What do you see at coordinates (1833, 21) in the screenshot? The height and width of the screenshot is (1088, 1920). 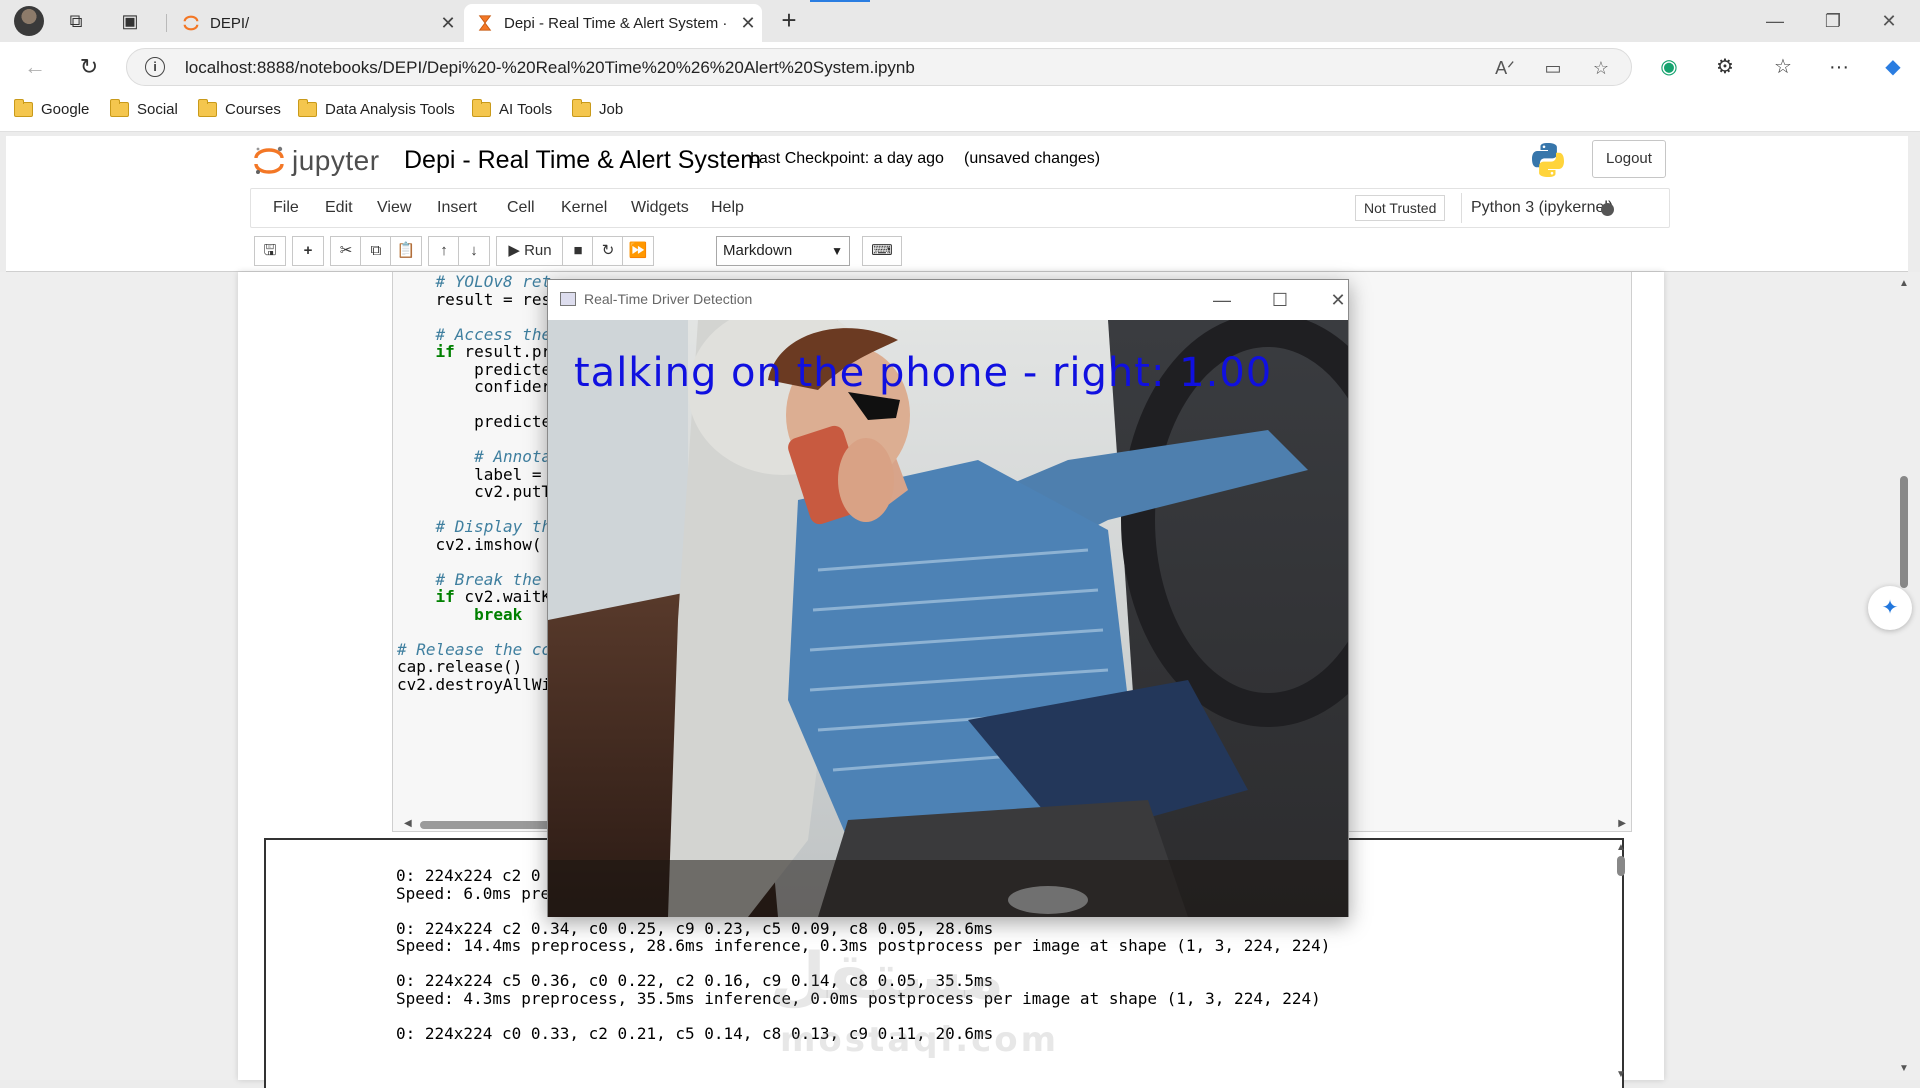 I see `restore-icon: ❐` at bounding box center [1833, 21].